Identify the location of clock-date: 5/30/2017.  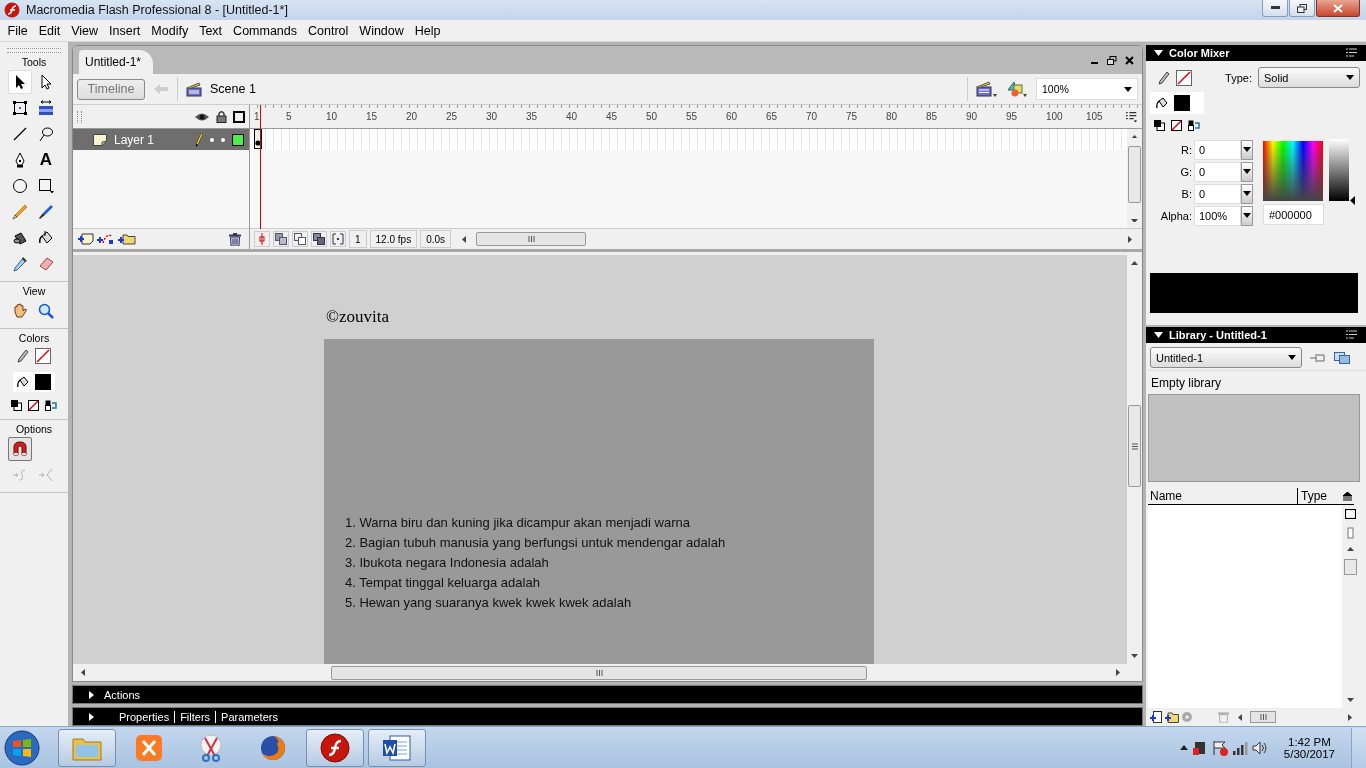
(1309, 753).